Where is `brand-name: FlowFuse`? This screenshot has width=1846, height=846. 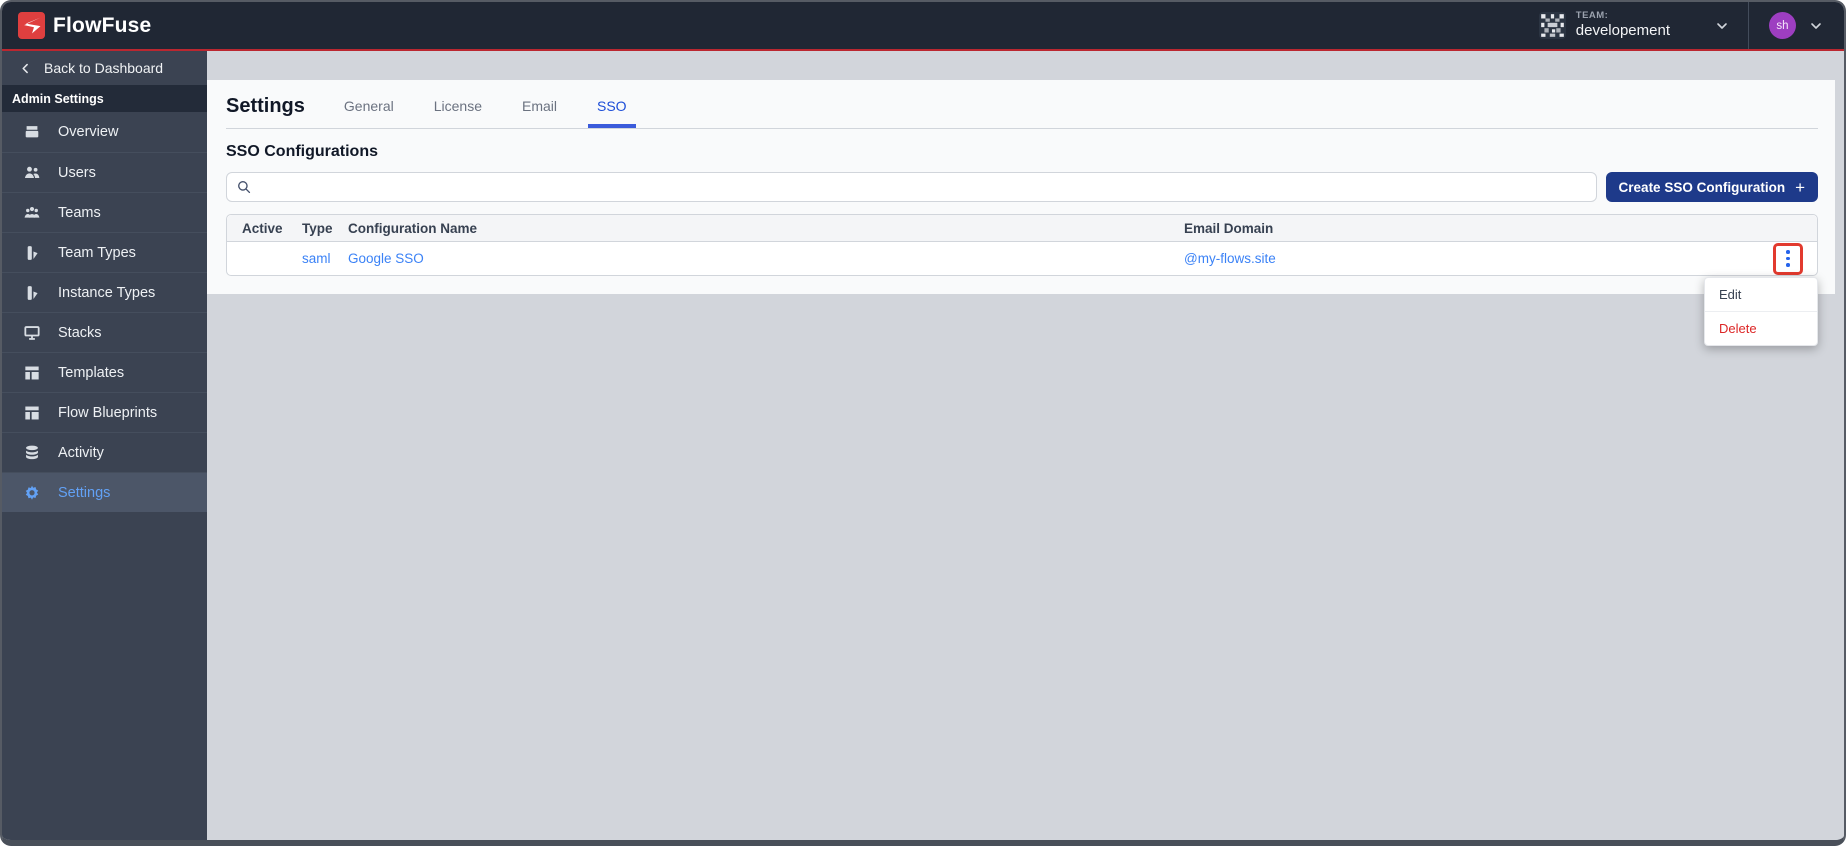 brand-name: FlowFuse is located at coordinates (102, 25).